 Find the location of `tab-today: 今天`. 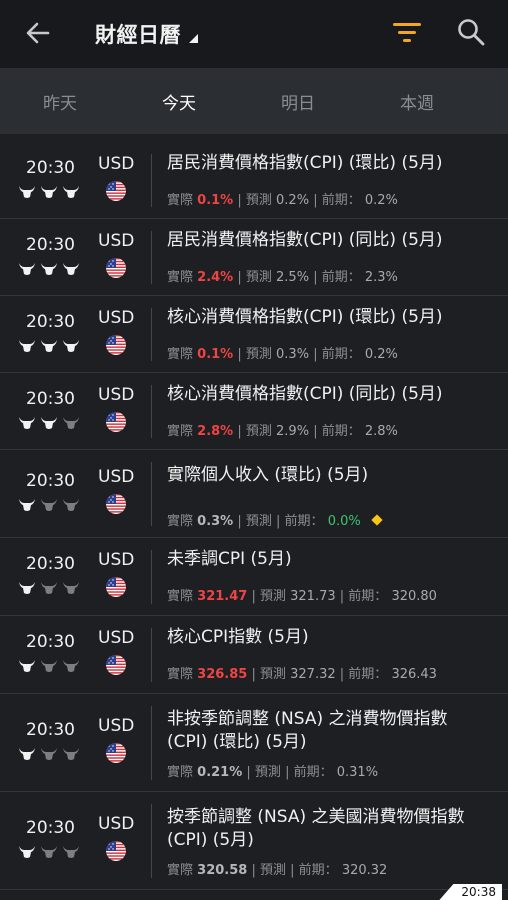

tab-today: 今天 is located at coordinates (179, 101).